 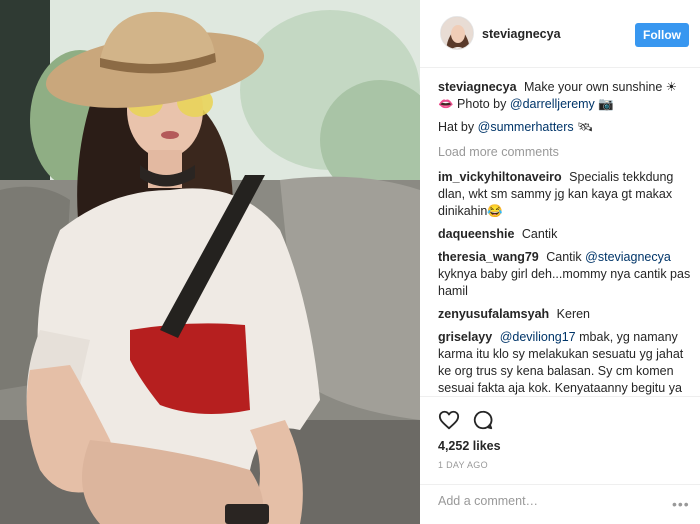 I want to click on comment-username: theresia_wang79, so click(x=488, y=257).